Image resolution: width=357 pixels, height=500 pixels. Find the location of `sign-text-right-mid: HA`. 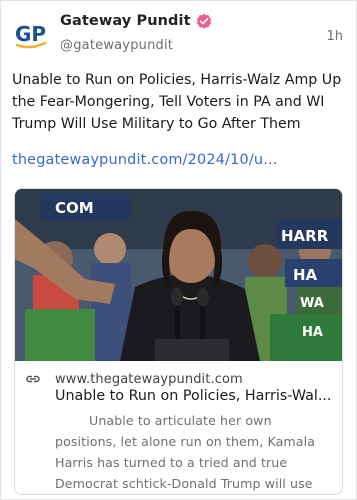

sign-text-right-mid: HA is located at coordinates (305, 275).